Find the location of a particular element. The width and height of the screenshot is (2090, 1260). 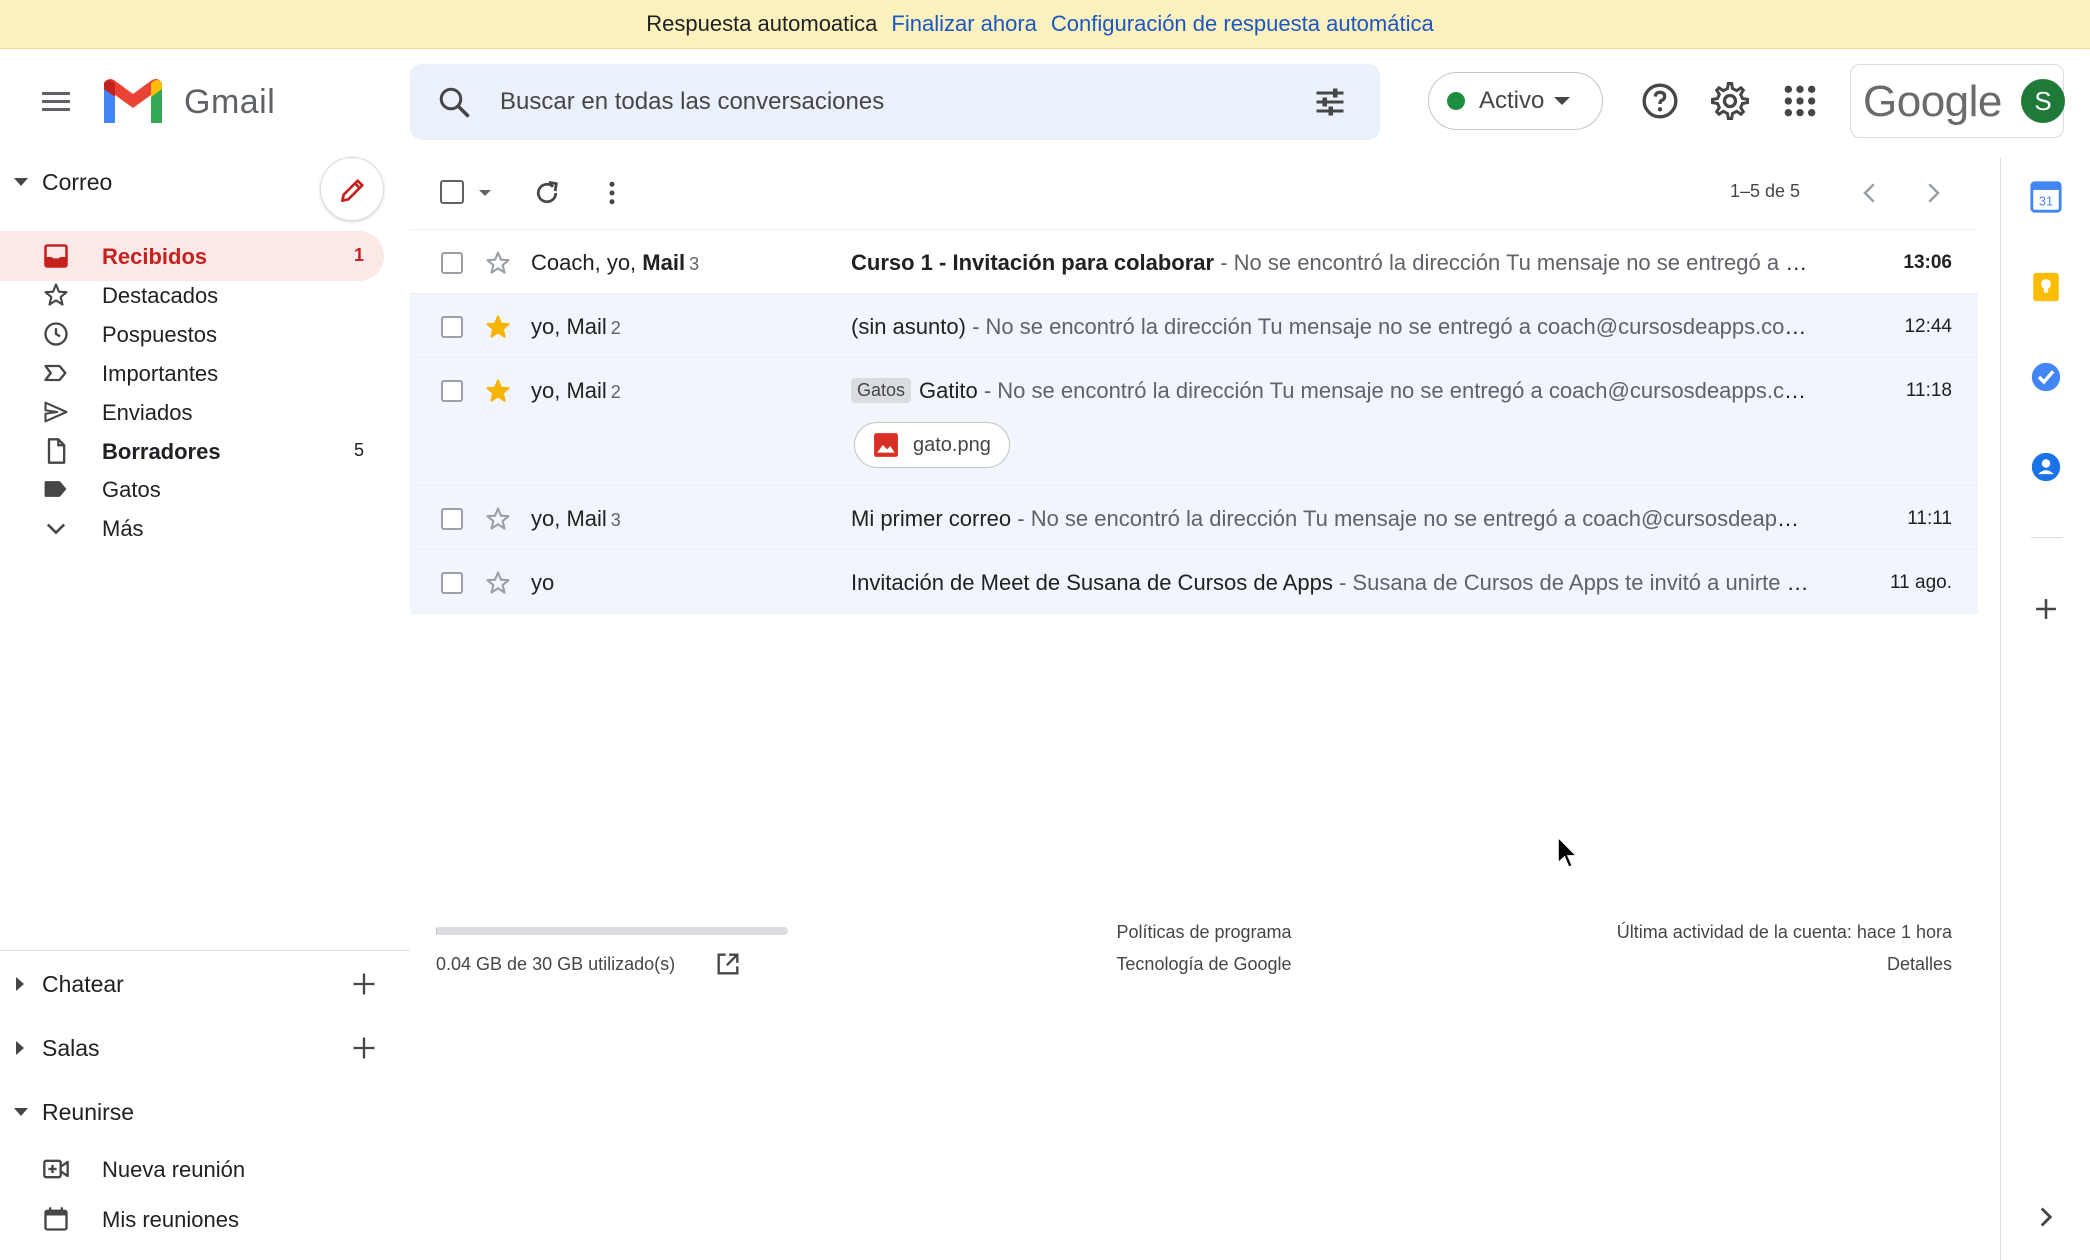

attachment-chip: gato.png is located at coordinates (932, 445).